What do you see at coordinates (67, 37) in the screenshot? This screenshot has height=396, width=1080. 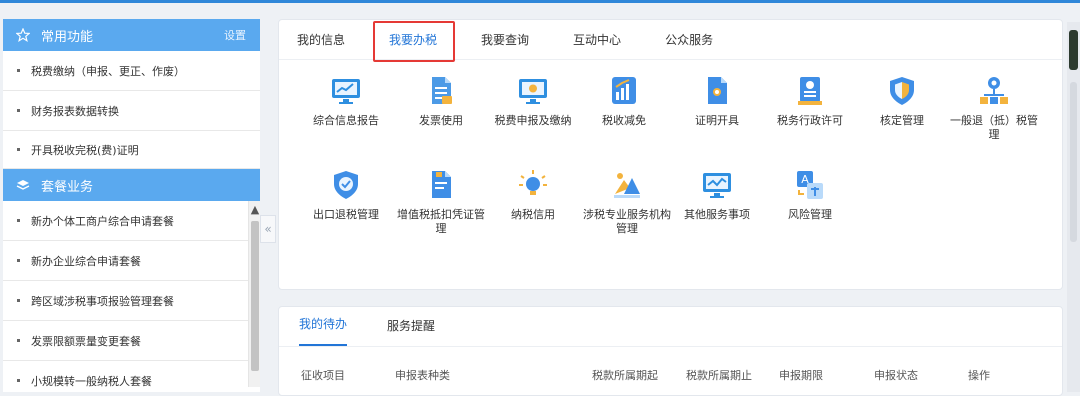 I see `common-functions-title: 常用功能` at bounding box center [67, 37].